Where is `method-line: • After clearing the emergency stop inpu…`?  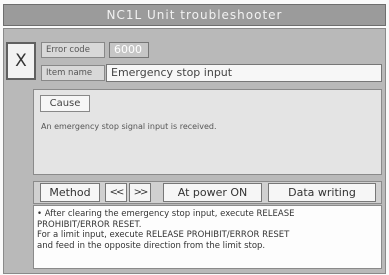 method-line: • After clearing the emergency stop inpu… is located at coordinates (166, 214).